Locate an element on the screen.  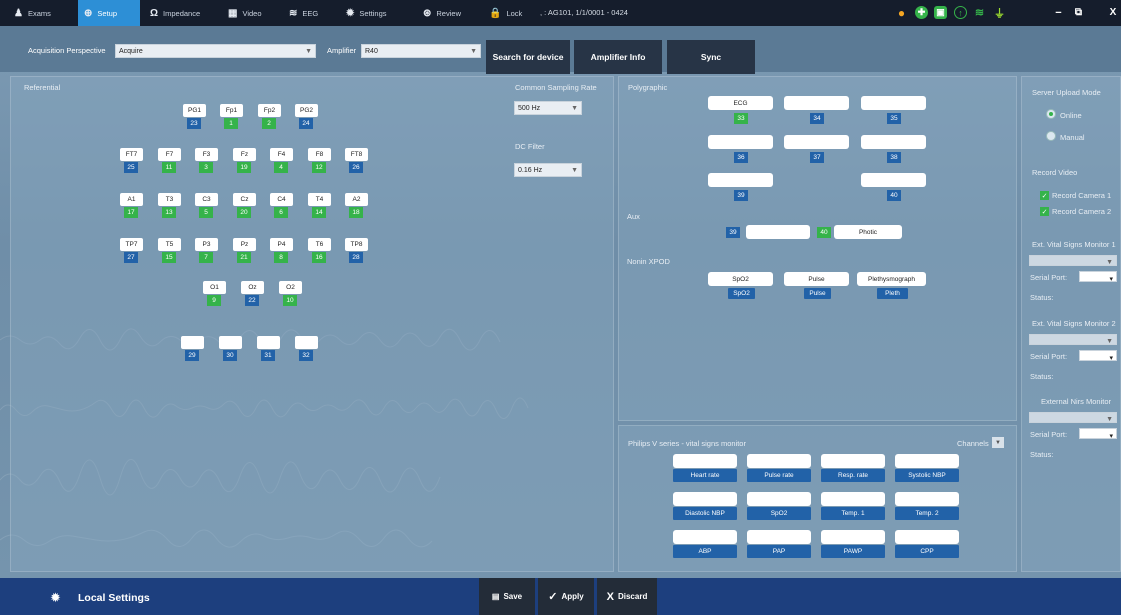
dc-filter-select: 0.16 Hz ▼ is located at coordinates (548, 170).